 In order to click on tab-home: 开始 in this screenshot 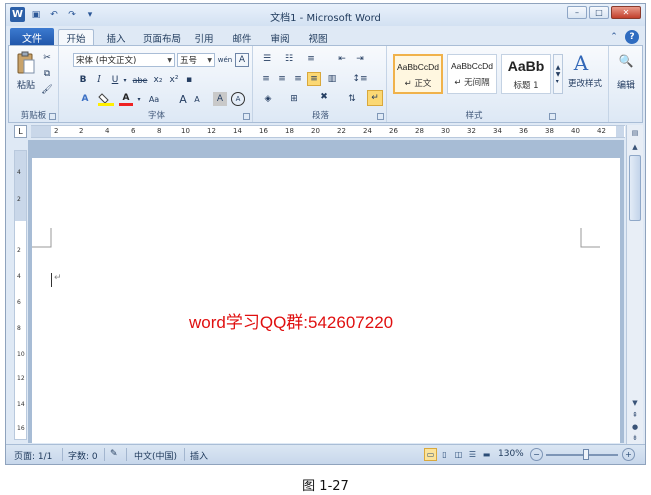, I will do `click(76, 37)`.